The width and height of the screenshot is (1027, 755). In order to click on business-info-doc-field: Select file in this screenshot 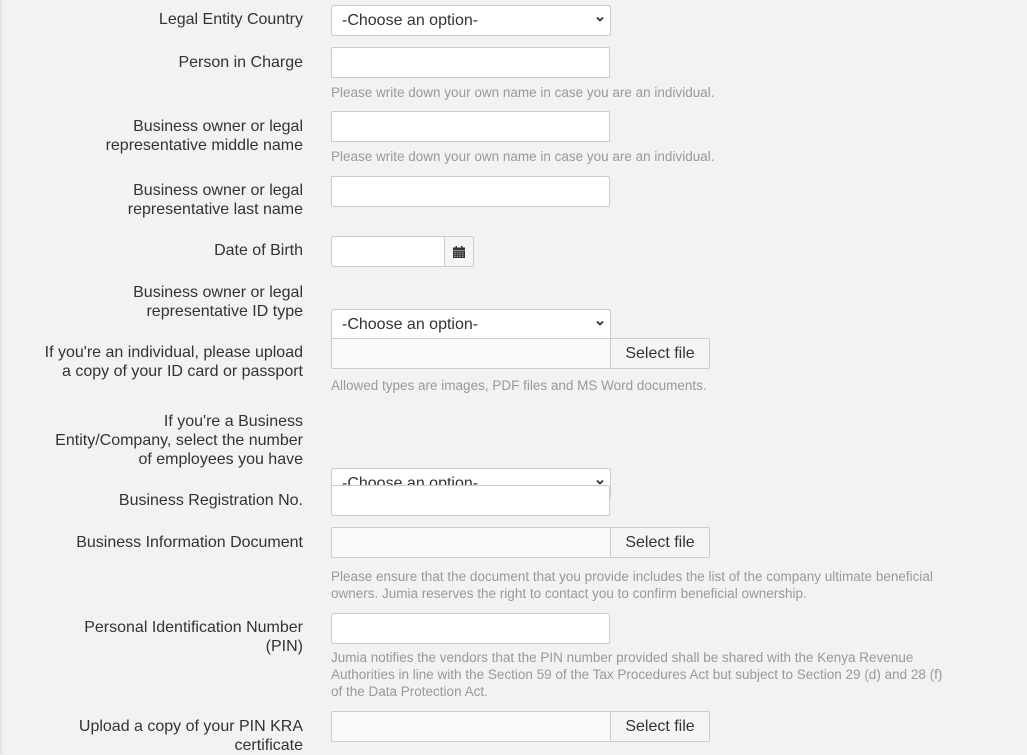, I will do `click(520, 542)`.